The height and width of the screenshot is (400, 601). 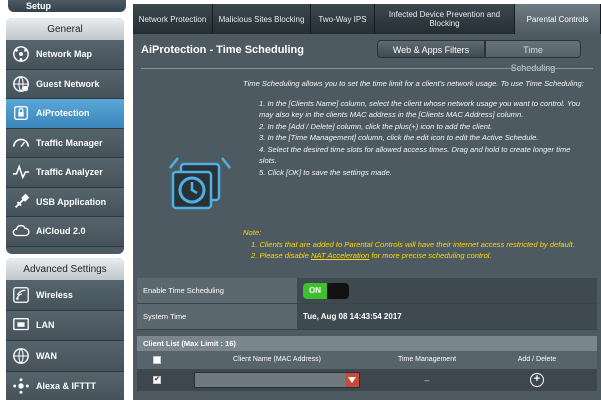 I want to click on chevron-down-icon, so click(x=352, y=380).